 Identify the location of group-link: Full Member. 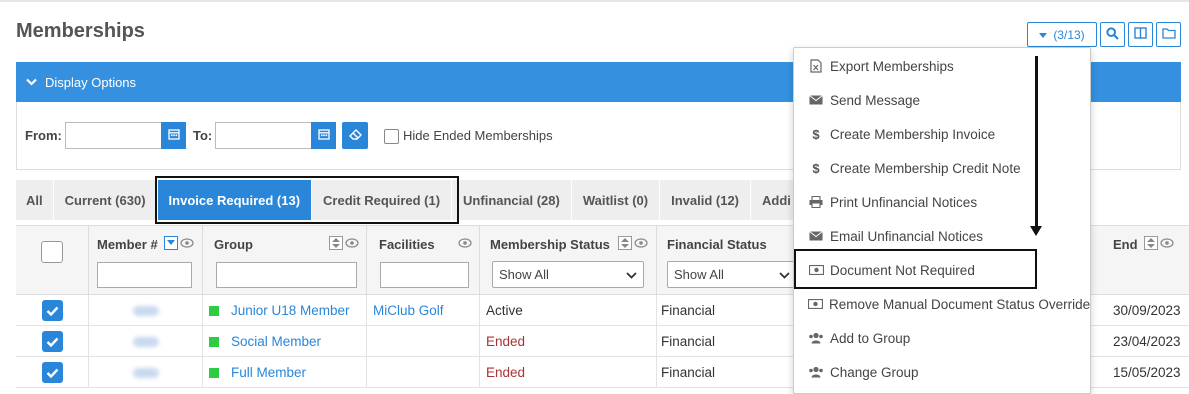
(268, 372).